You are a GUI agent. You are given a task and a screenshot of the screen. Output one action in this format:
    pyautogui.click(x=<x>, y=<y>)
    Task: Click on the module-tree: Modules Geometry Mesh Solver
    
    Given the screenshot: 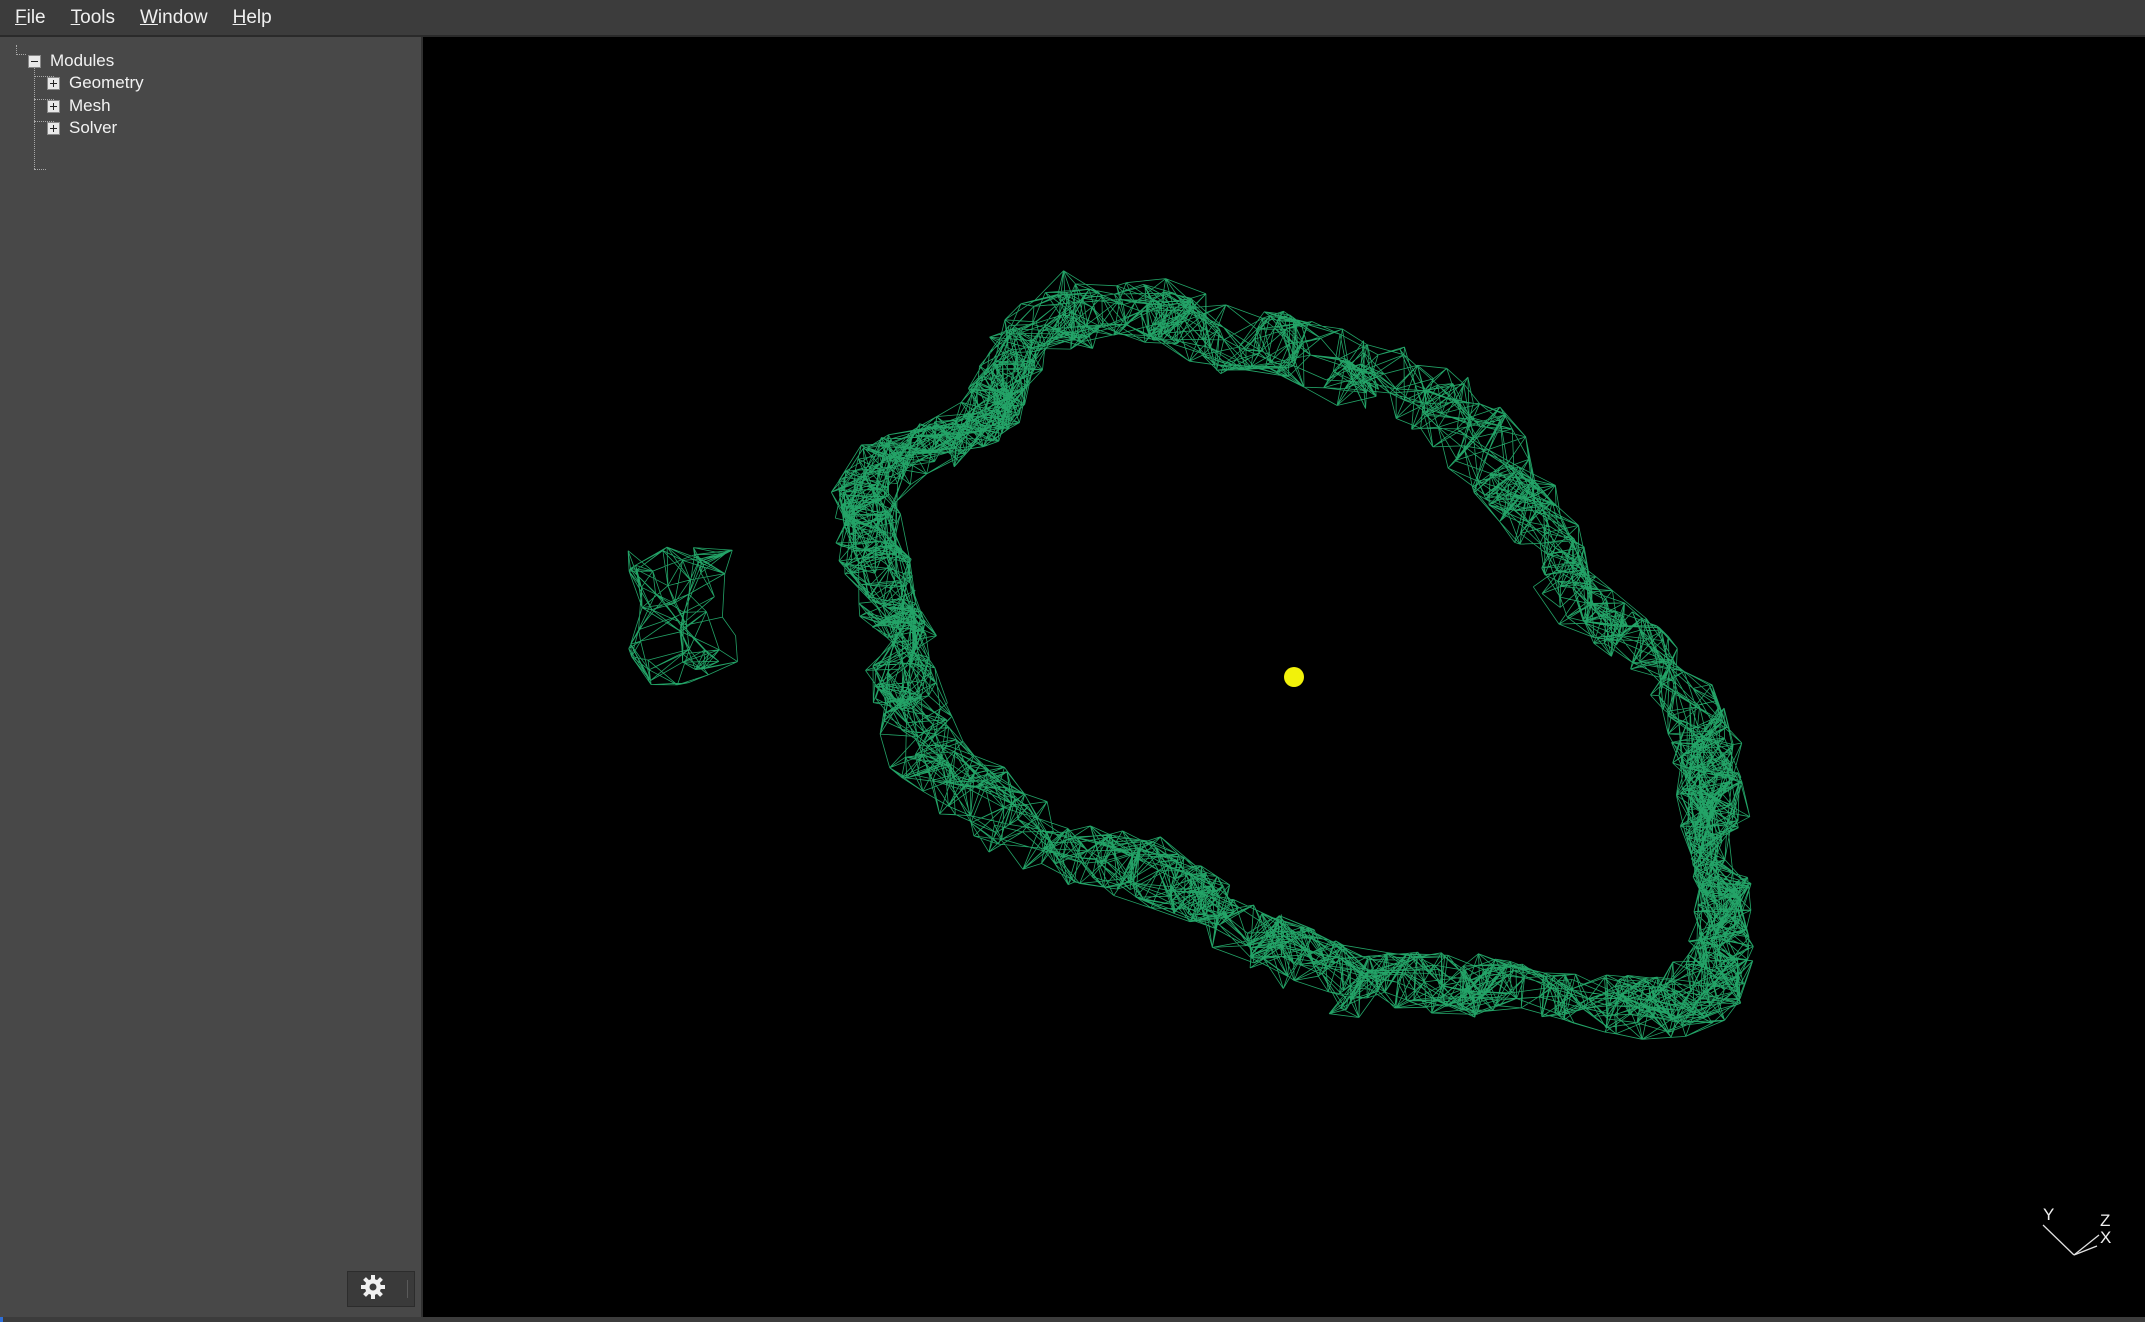 What is the action you would take?
    pyautogui.click(x=214, y=113)
    